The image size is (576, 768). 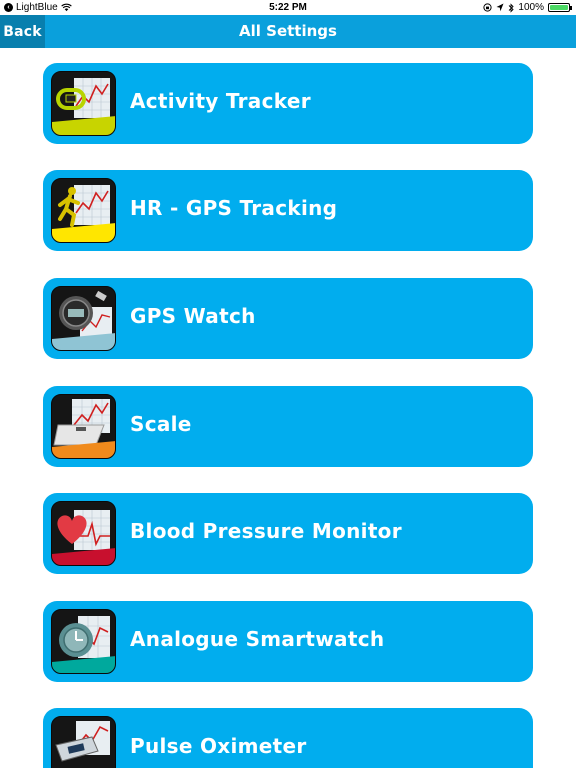 I want to click on setting-label: Scale, so click(x=161, y=424).